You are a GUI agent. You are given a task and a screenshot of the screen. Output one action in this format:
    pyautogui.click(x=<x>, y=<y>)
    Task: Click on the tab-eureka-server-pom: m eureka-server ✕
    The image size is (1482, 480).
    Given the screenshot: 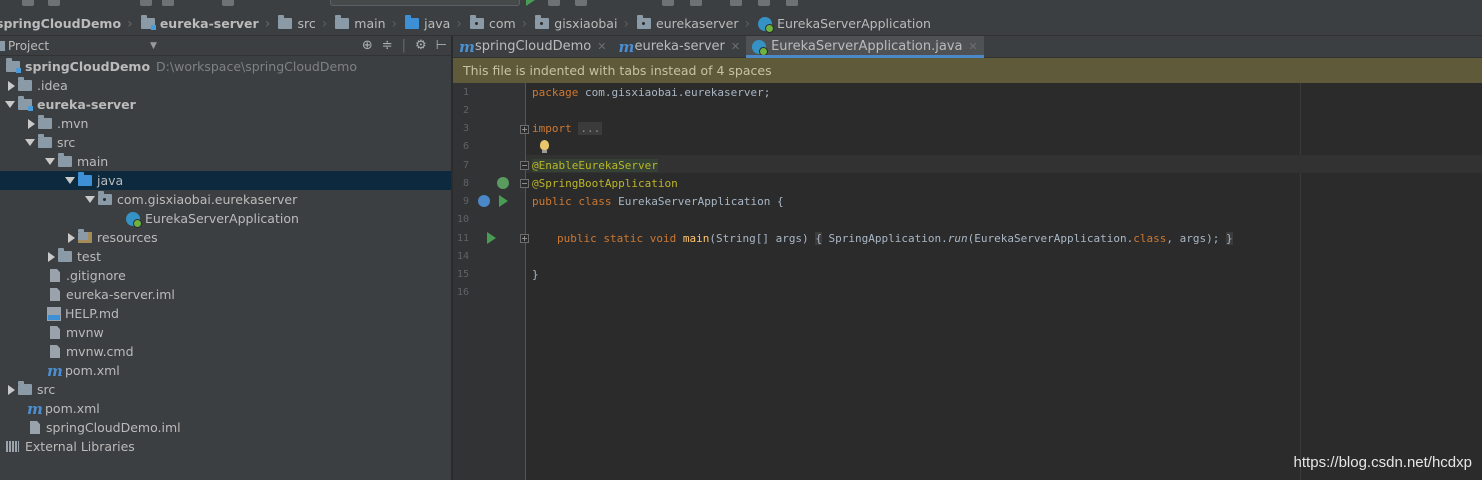 What is the action you would take?
    pyautogui.click(x=679, y=46)
    